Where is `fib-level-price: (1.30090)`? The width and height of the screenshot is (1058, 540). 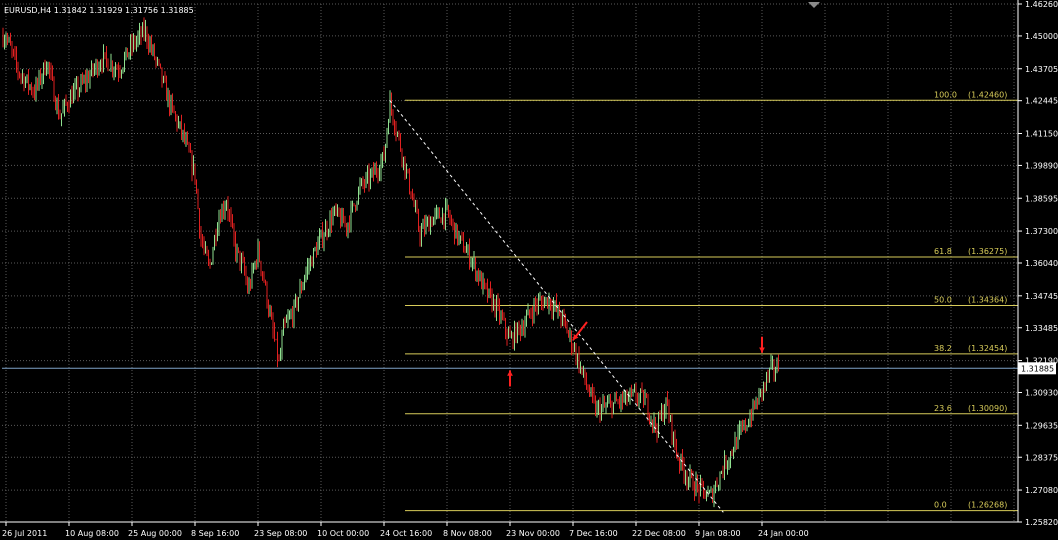
fib-level-price: (1.30090) is located at coordinates (987, 408).